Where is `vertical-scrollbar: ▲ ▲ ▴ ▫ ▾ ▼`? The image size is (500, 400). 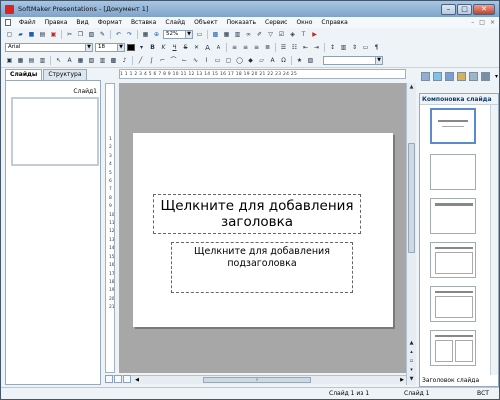
vertical-scrollbar: ▲ ▲ ▴ ▫ ▾ ▼ is located at coordinates (411, 234).